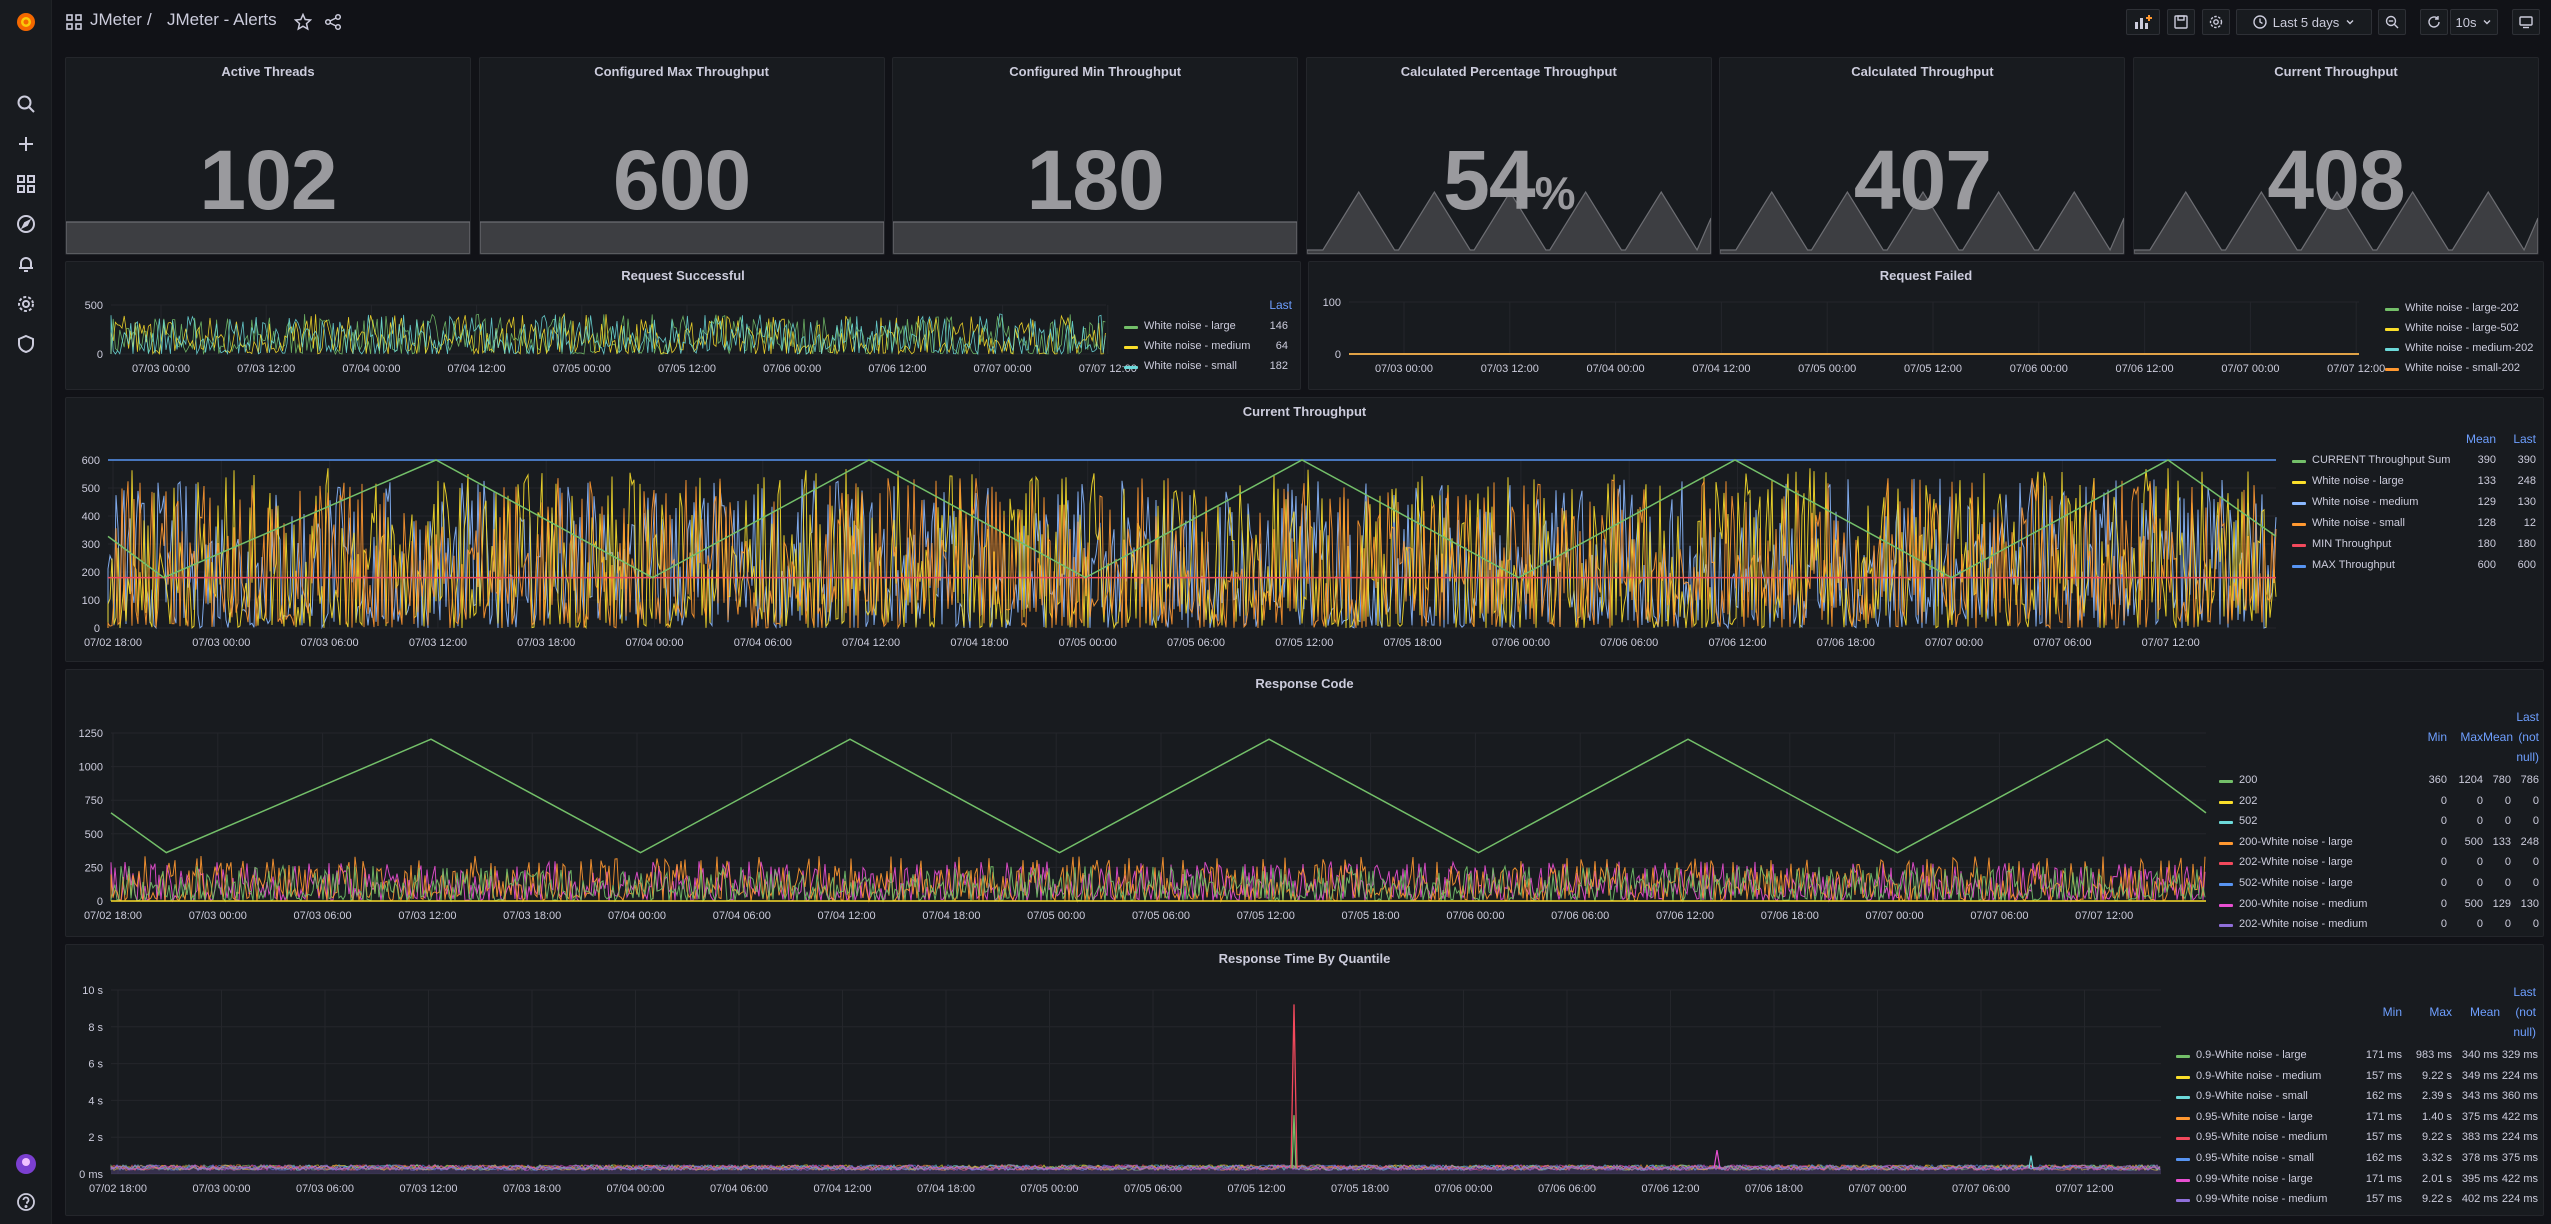 The image size is (2551, 1224). What do you see at coordinates (91, 545) in the screenshot?
I see `y-tick-label: 300` at bounding box center [91, 545].